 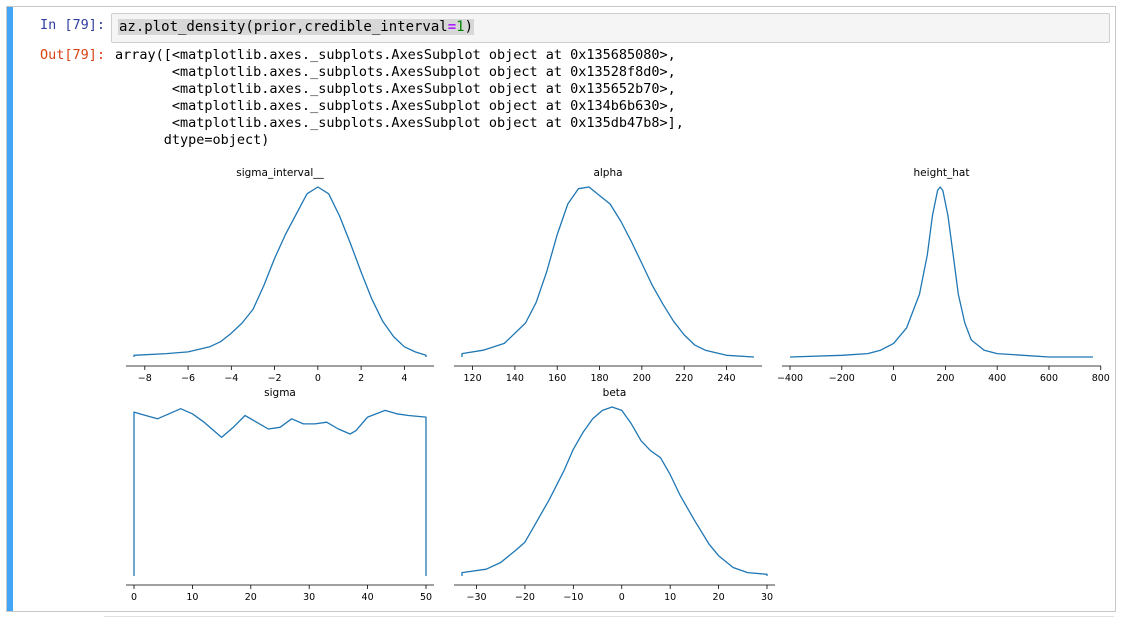 What do you see at coordinates (404, 378) in the screenshot?
I see `x-tick-label: 4` at bounding box center [404, 378].